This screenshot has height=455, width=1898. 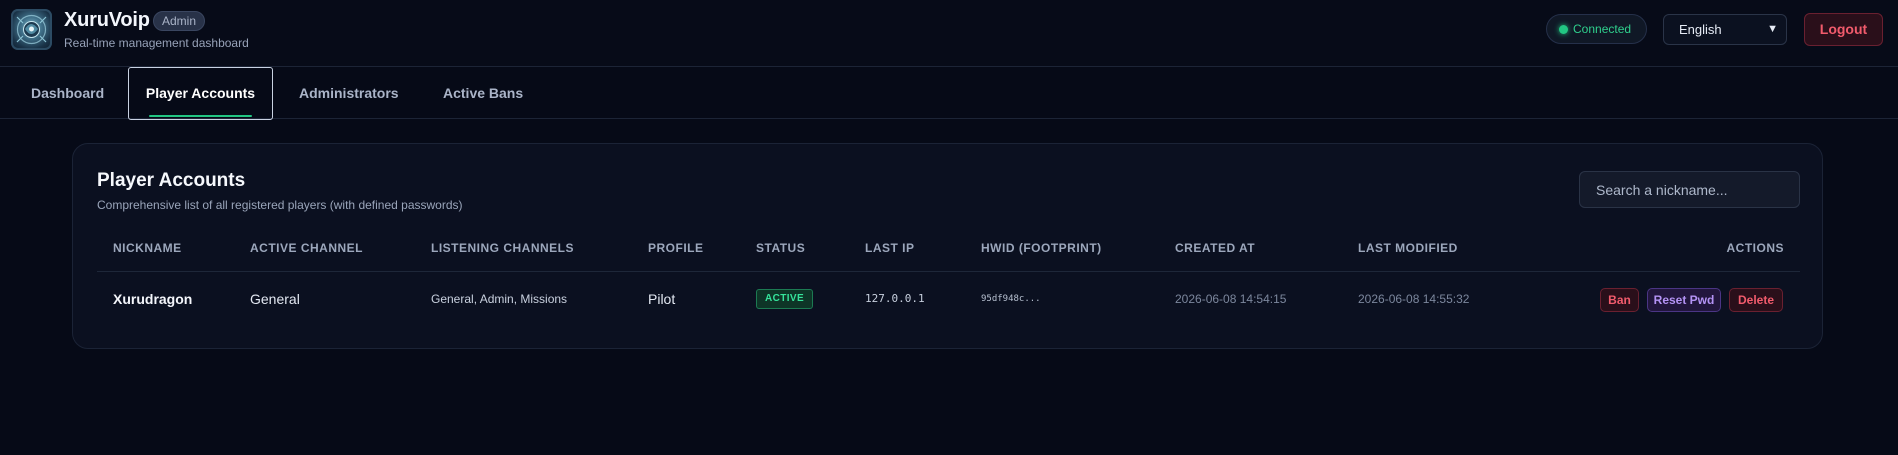 I want to click on cell-nickname: Xurudragon, so click(x=153, y=299).